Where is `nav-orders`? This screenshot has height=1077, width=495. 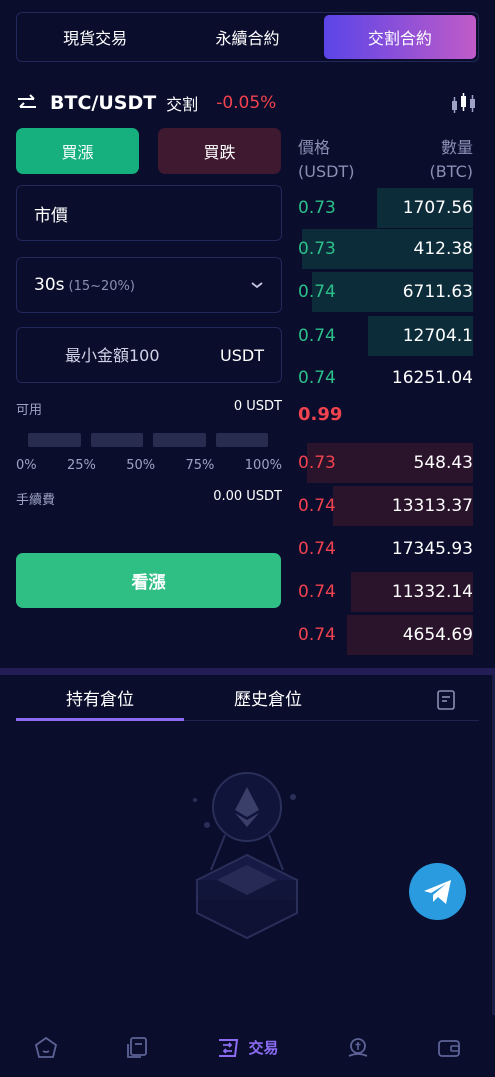 nav-orders is located at coordinates (137, 1048).